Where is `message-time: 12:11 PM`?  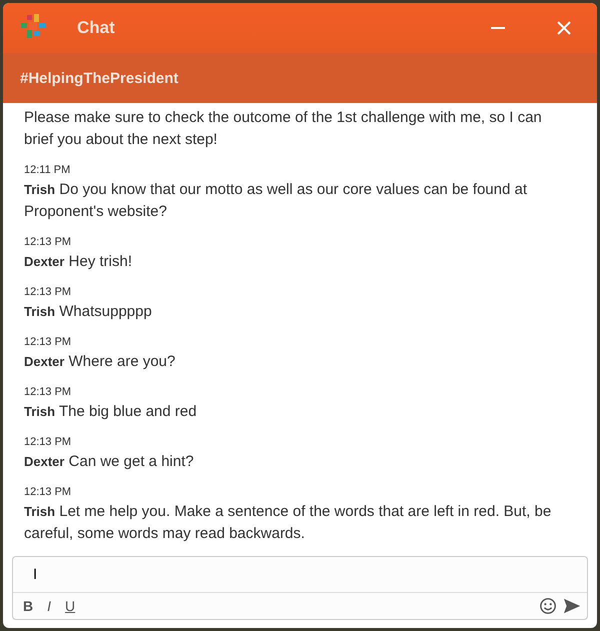 message-time: 12:11 PM is located at coordinates (48, 170).